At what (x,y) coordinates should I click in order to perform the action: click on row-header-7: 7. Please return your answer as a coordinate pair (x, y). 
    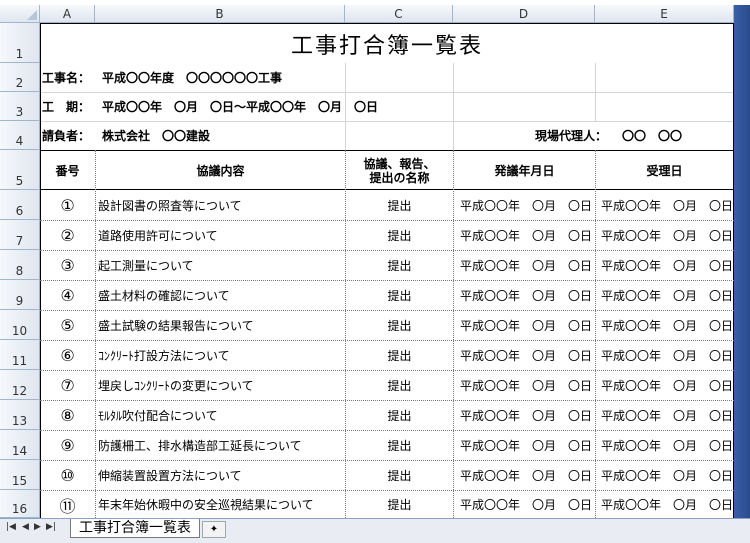
    Looking at the image, I should click on (20, 235).